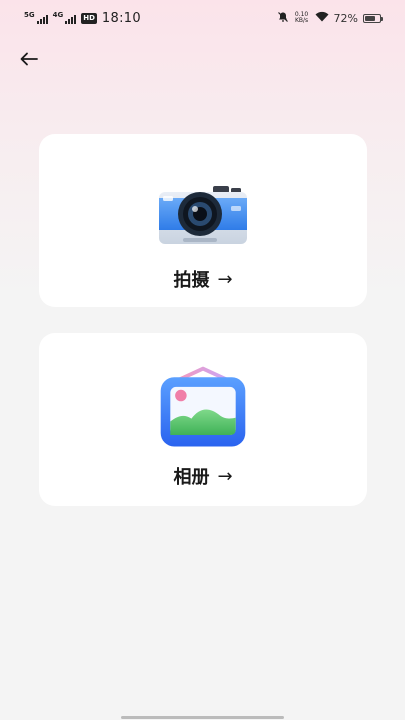 Image resolution: width=405 pixels, height=720 pixels. I want to click on status-time: 18:10, so click(121, 18).